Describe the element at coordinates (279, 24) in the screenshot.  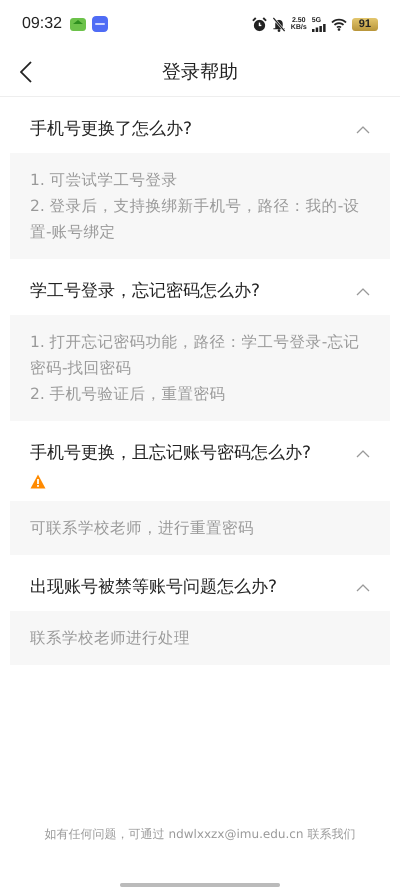
I see `bell-off-icon` at that location.